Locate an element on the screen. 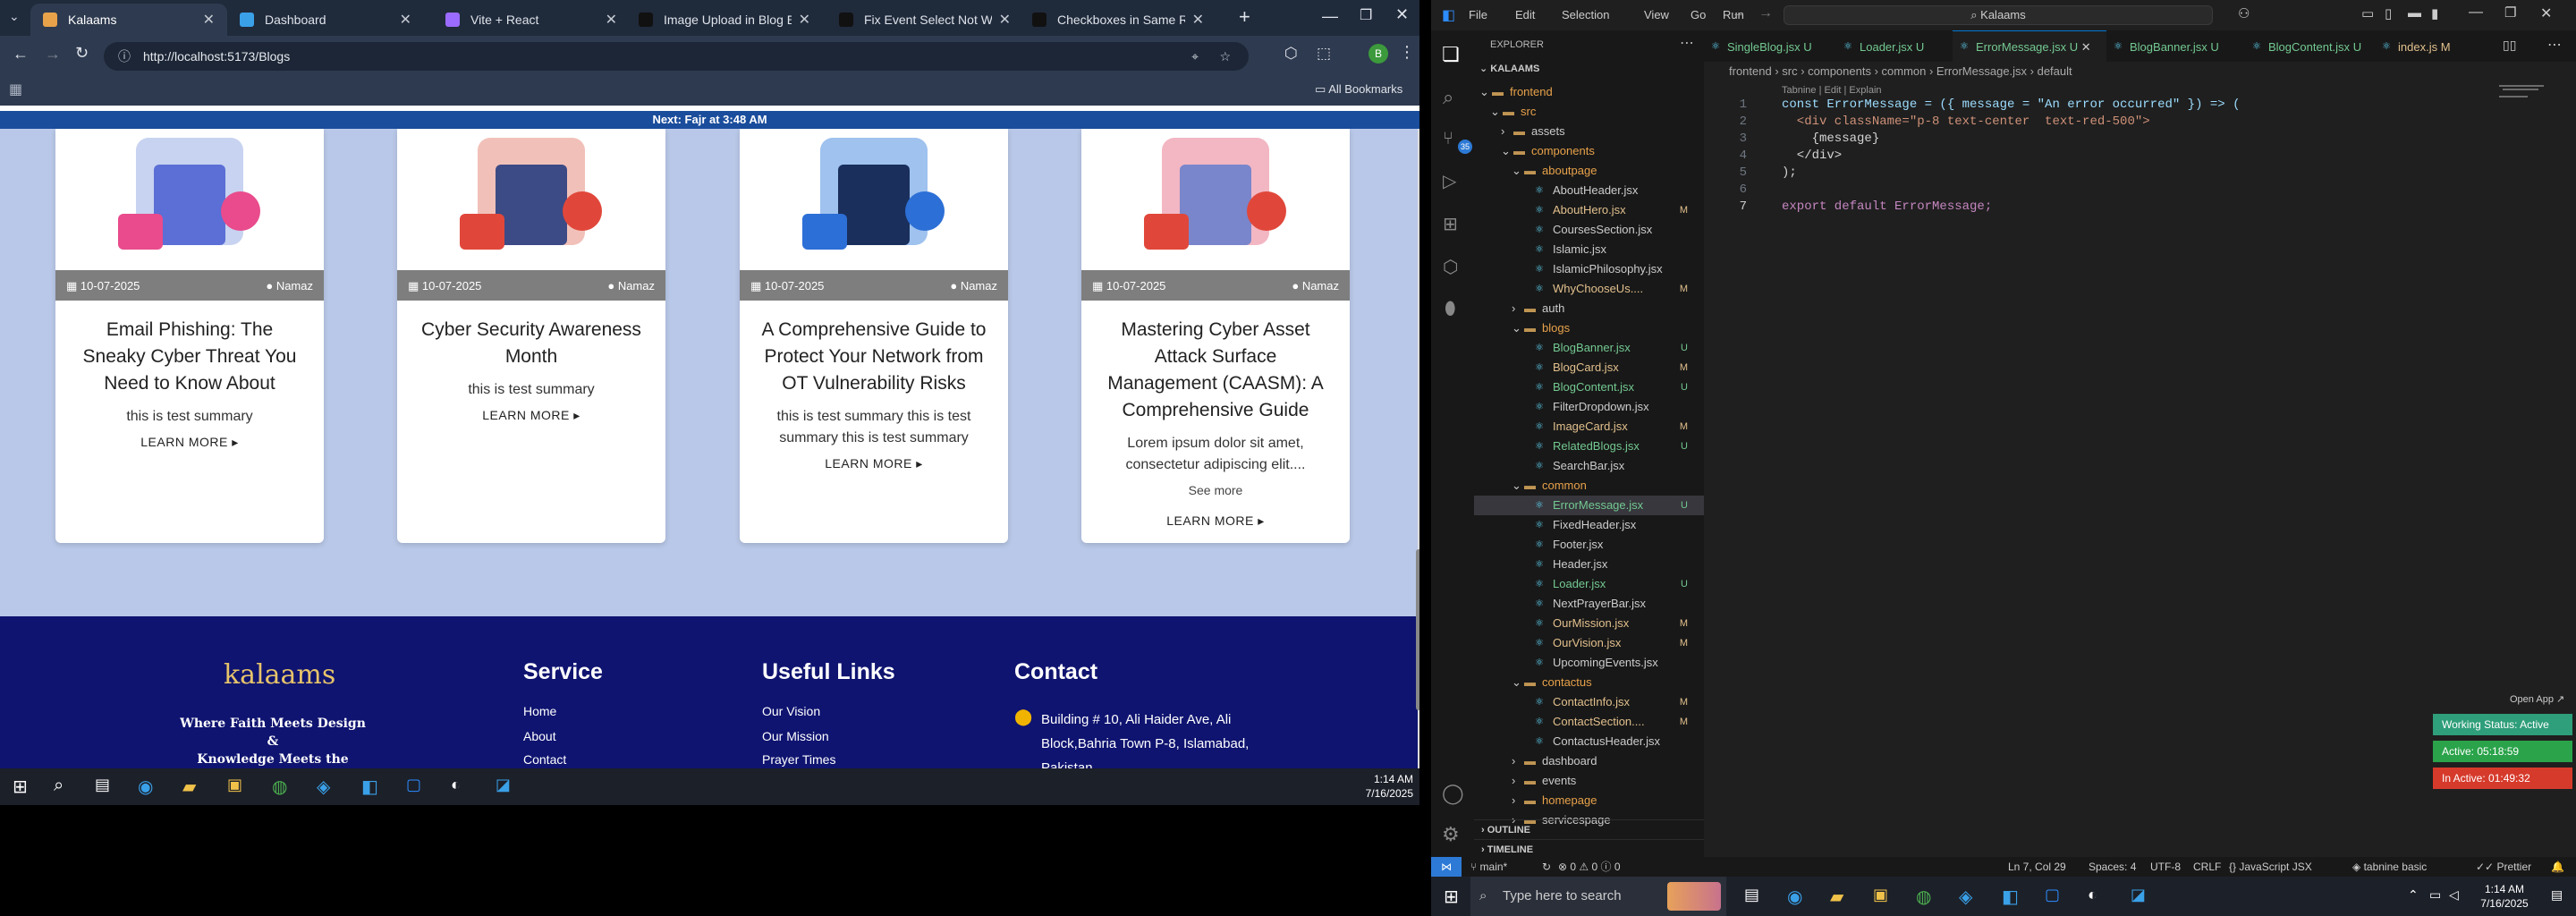 The height and width of the screenshot is (916, 2576). editor-tab: ⚛ SingleBlog.jsx U is located at coordinates (1770, 46).